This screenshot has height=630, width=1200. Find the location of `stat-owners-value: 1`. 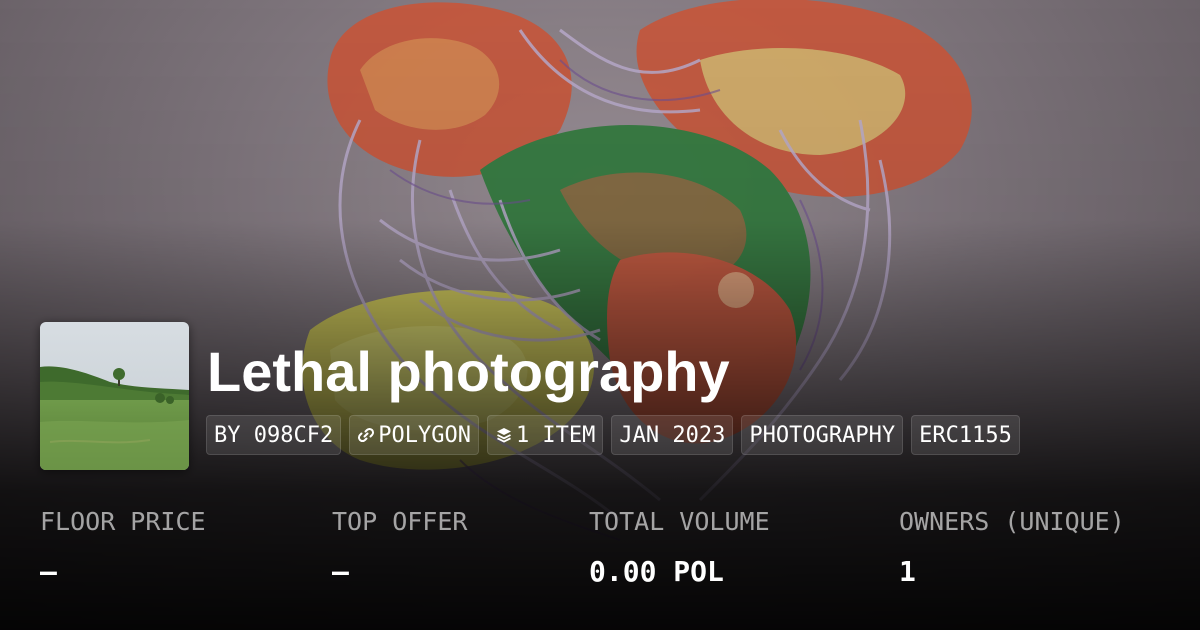

stat-owners-value: 1 is located at coordinates (907, 571).